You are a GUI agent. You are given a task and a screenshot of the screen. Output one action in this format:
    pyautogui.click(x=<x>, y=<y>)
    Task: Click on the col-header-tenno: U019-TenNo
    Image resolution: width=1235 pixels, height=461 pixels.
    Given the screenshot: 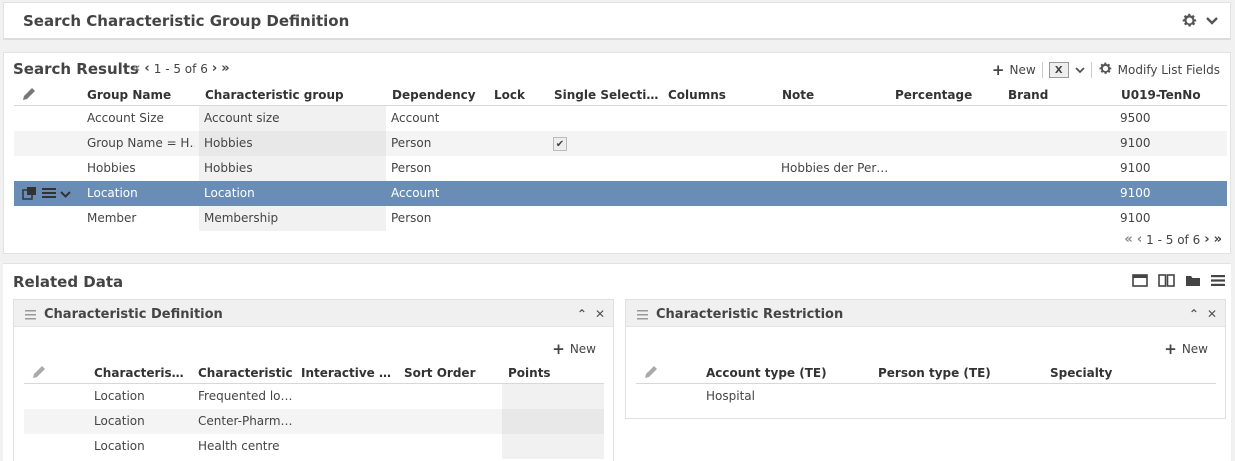 What is the action you would take?
    pyautogui.click(x=1161, y=95)
    